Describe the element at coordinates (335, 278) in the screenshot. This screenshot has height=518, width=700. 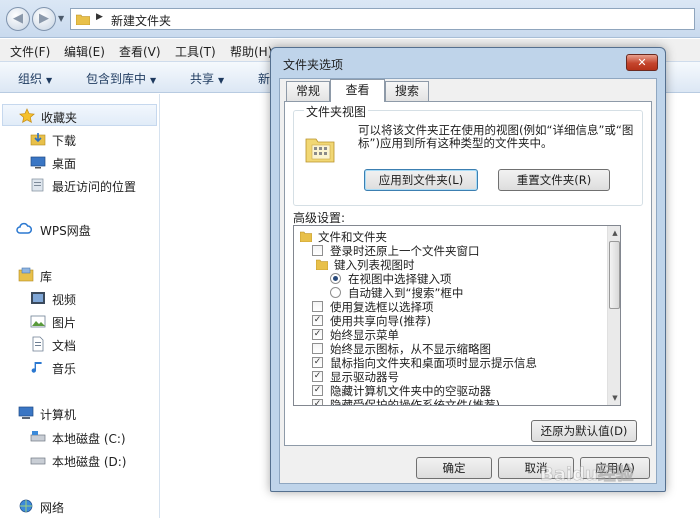
I see `radio-selected` at that location.